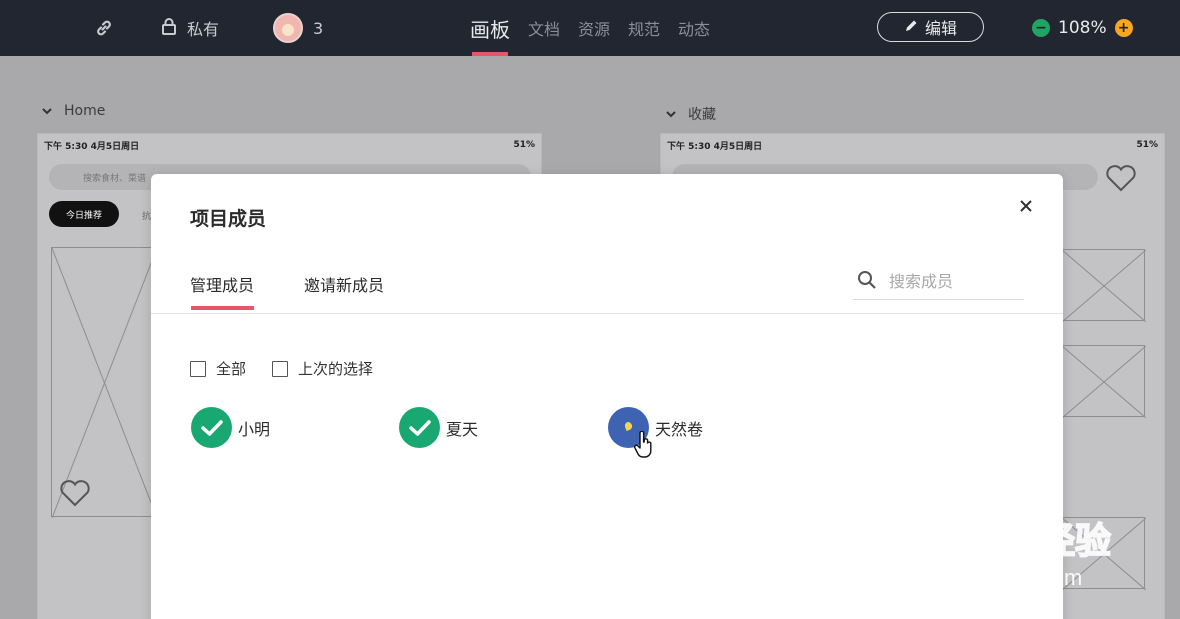 This screenshot has width=1180, height=619. What do you see at coordinates (462, 429) in the screenshot?
I see `member-name: 夏天` at bounding box center [462, 429].